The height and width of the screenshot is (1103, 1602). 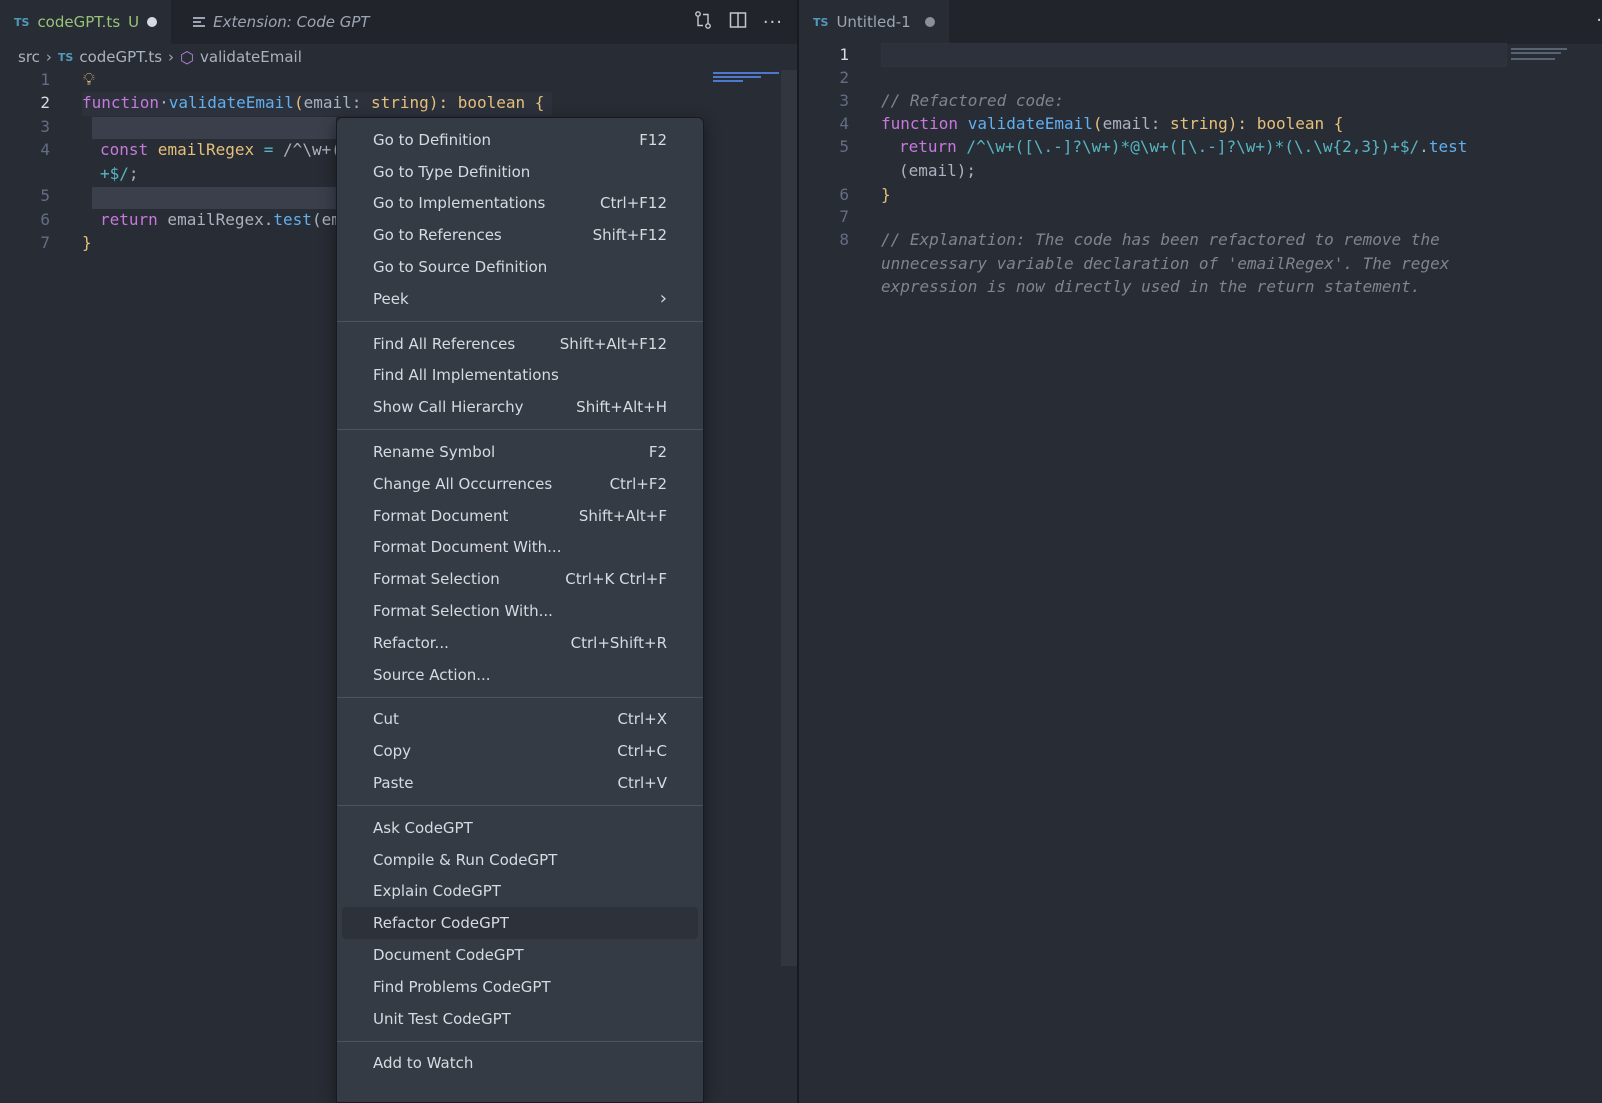 I want to click on tab-label: Extension: Code GPT, so click(x=291, y=22).